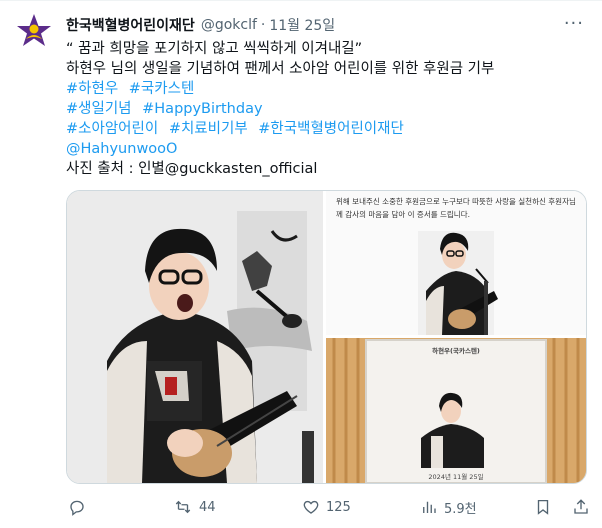 This screenshot has width=602, height=528. What do you see at coordinates (331, 129) in the screenshot?
I see `hashtag-link: #한국백혈병어린이재단` at bounding box center [331, 129].